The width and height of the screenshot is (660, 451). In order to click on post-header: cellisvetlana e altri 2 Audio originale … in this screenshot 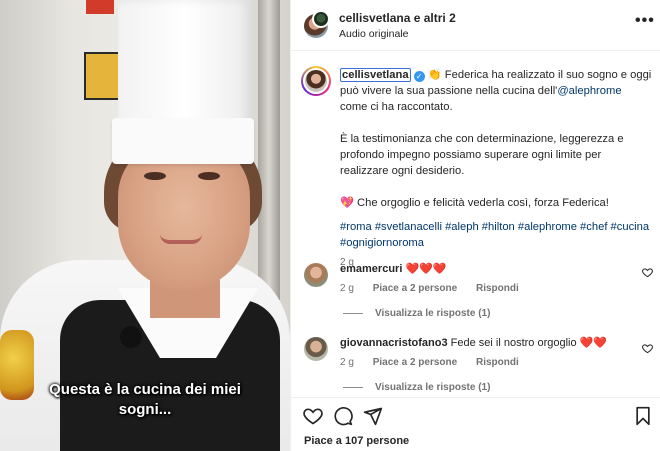, I will do `click(475, 25)`.